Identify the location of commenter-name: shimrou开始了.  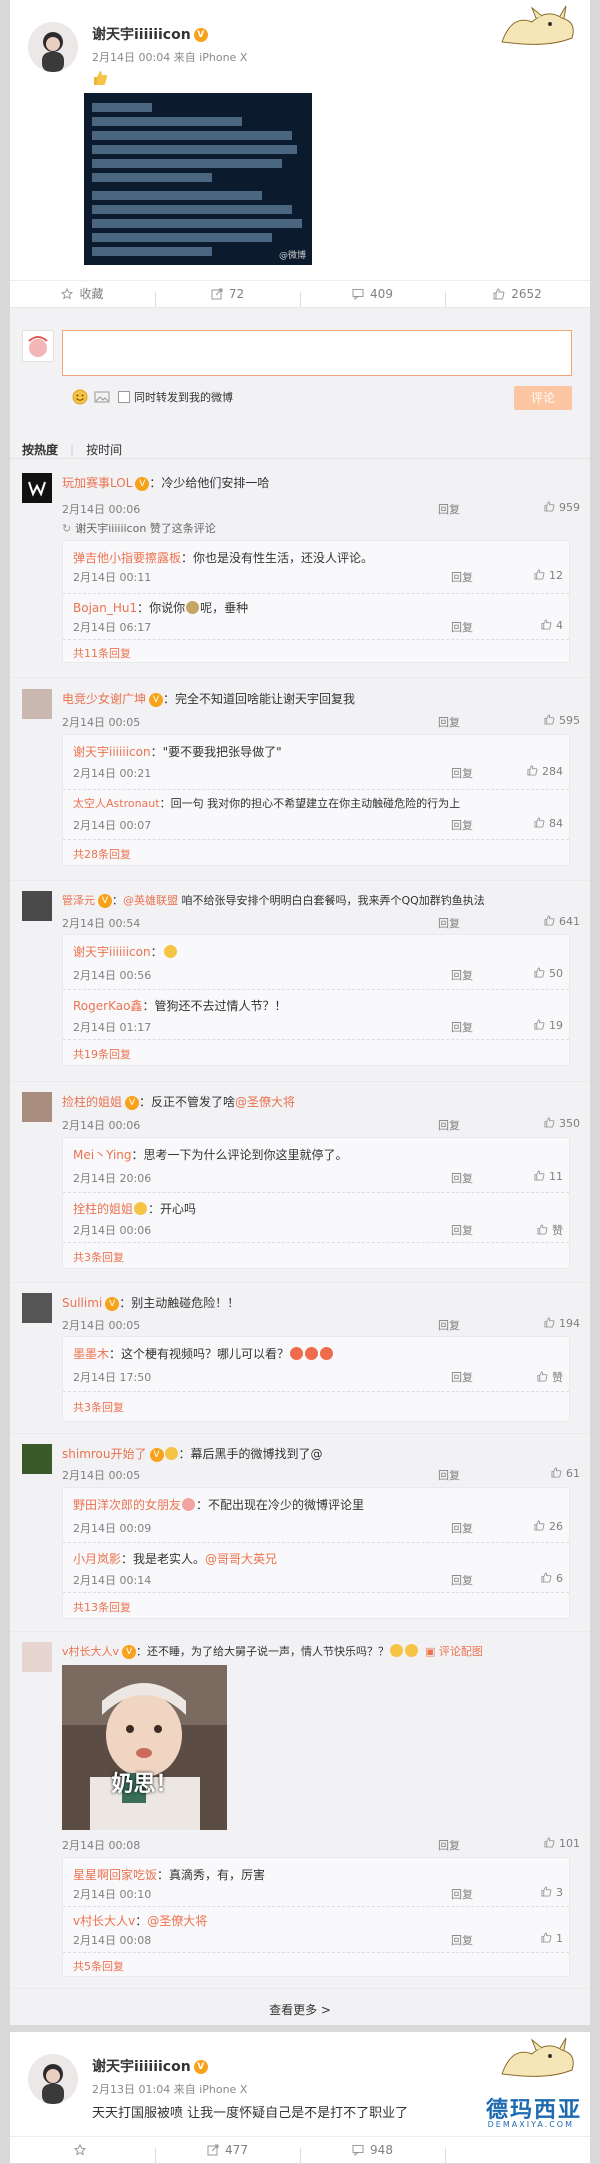
(104, 1454).